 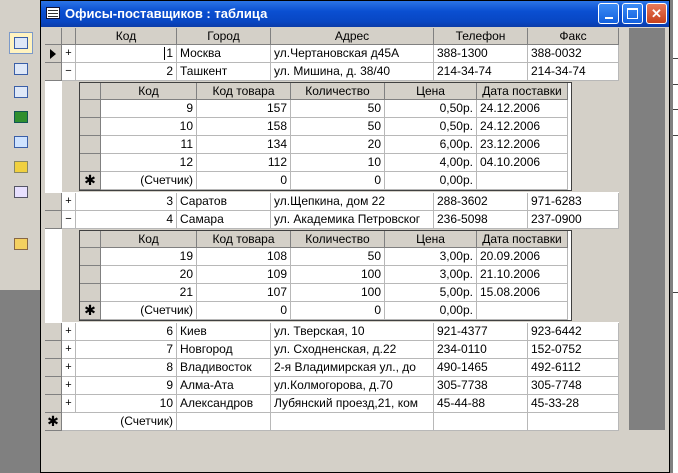 I want to click on new-record-fax, so click(x=573, y=422).